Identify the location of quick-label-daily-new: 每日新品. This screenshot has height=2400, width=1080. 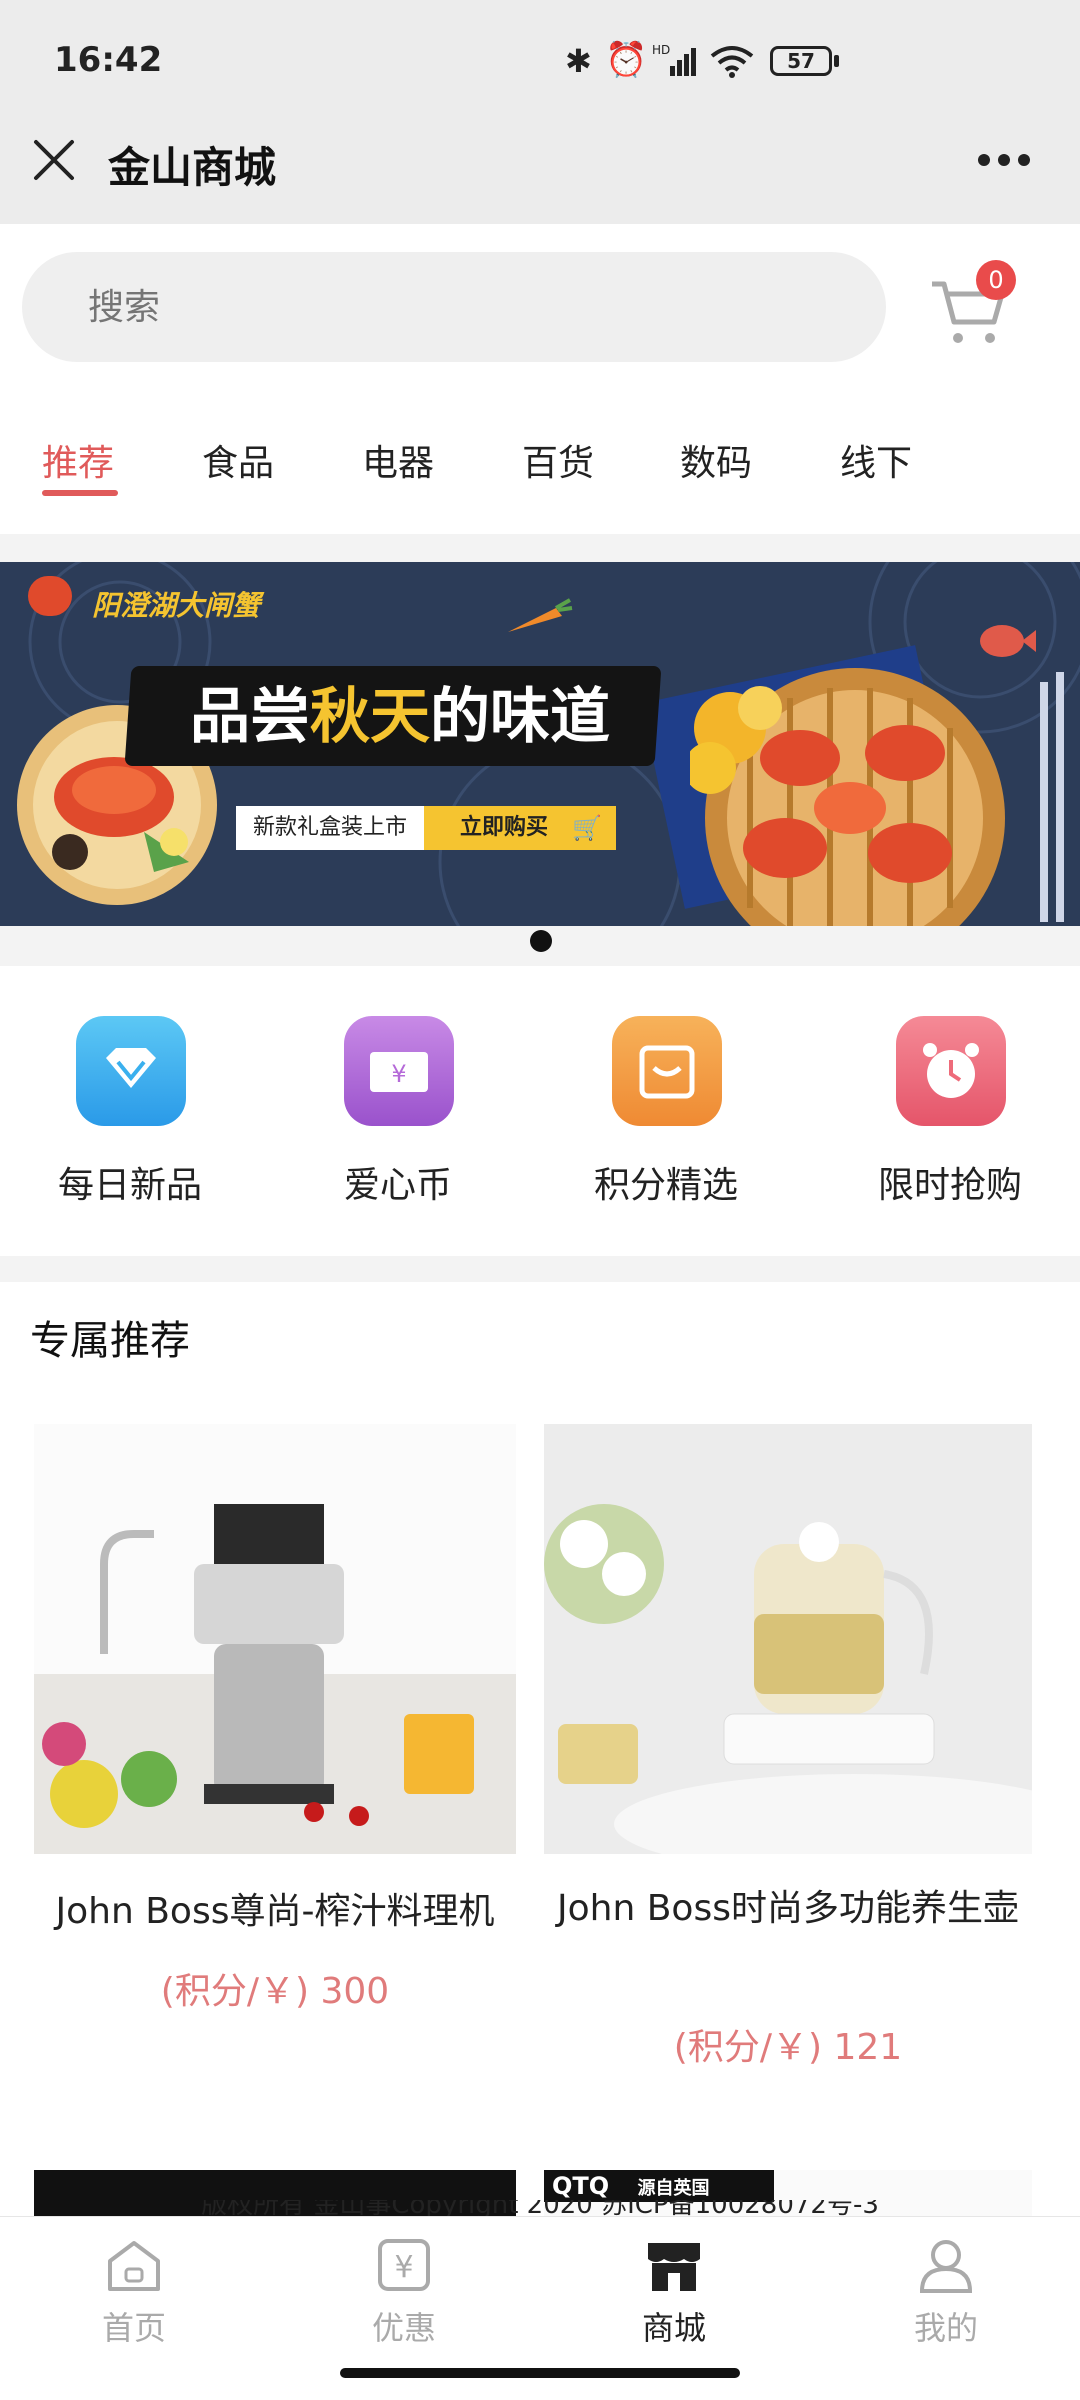
(129, 1185).